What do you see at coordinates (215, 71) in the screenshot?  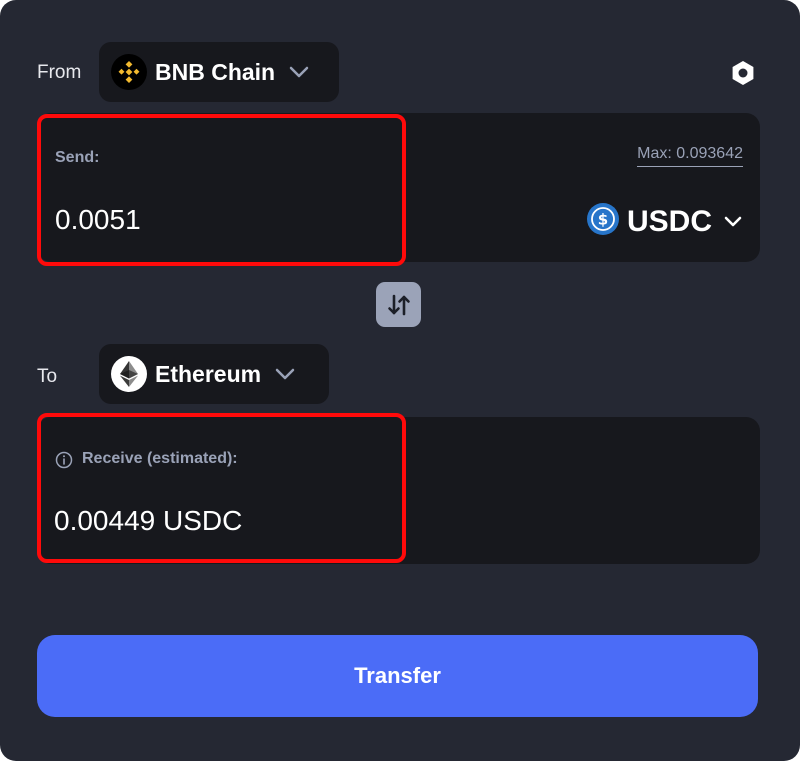 I see `from-chain-name: BNB Chain` at bounding box center [215, 71].